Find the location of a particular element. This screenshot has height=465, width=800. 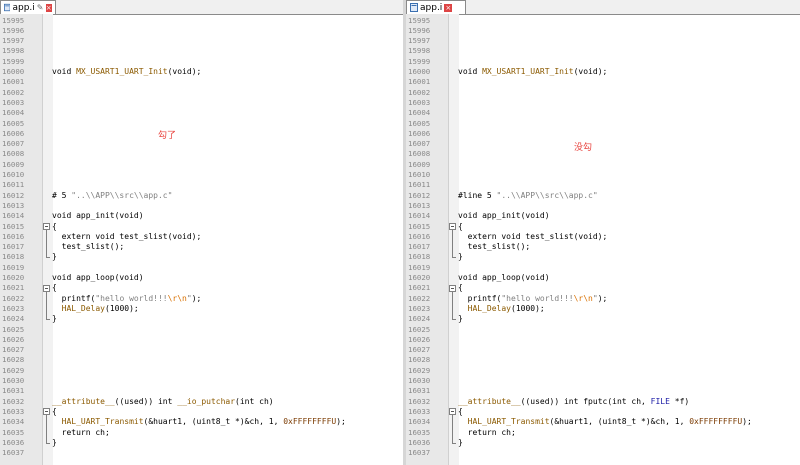

line-number: 16024 is located at coordinates (419, 319).